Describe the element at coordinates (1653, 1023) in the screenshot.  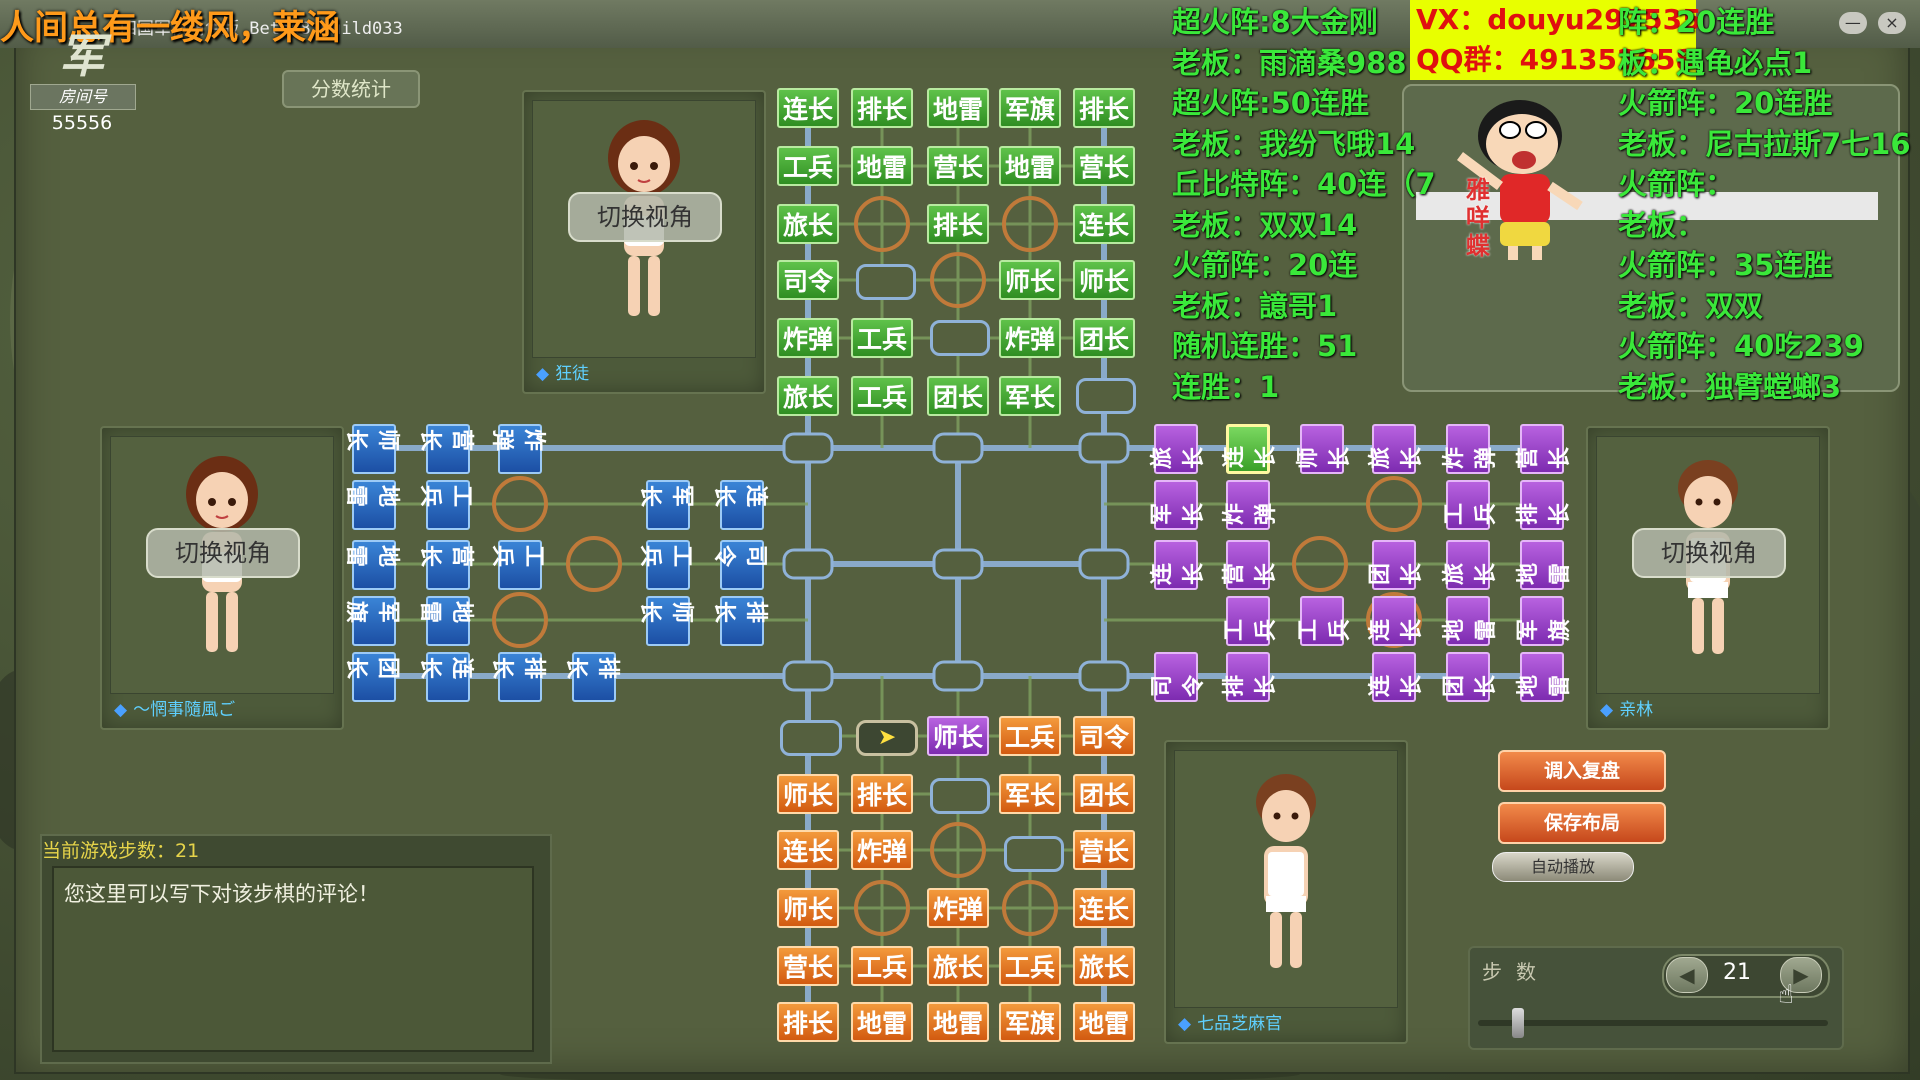
I see `step-slider-track` at that location.